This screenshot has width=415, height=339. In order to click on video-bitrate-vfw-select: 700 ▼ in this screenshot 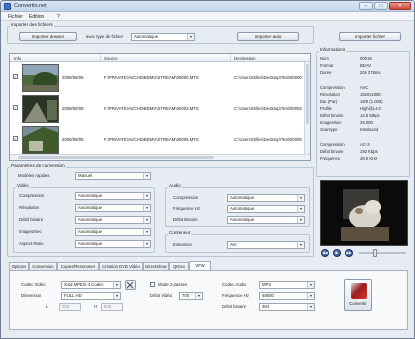, I will do `click(191, 296)`.